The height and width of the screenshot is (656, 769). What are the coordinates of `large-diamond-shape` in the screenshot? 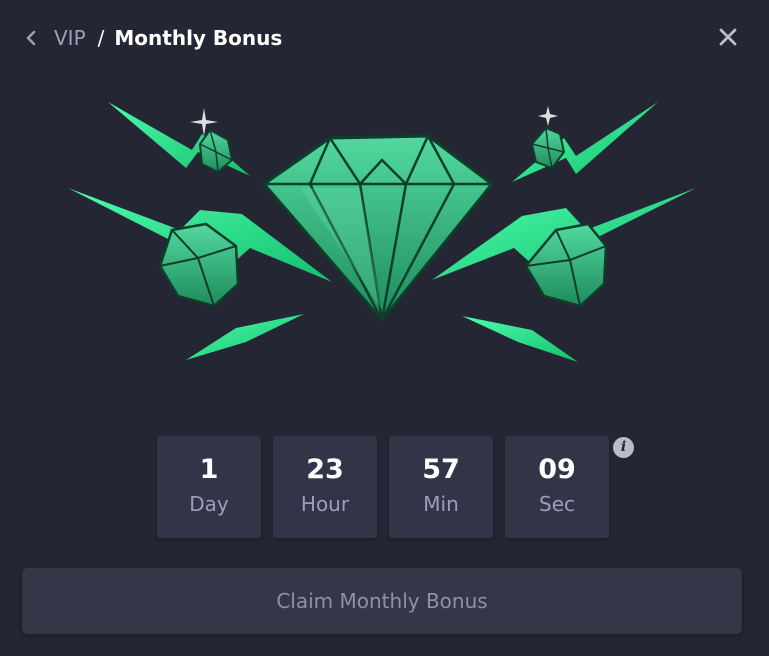 It's located at (378, 228).